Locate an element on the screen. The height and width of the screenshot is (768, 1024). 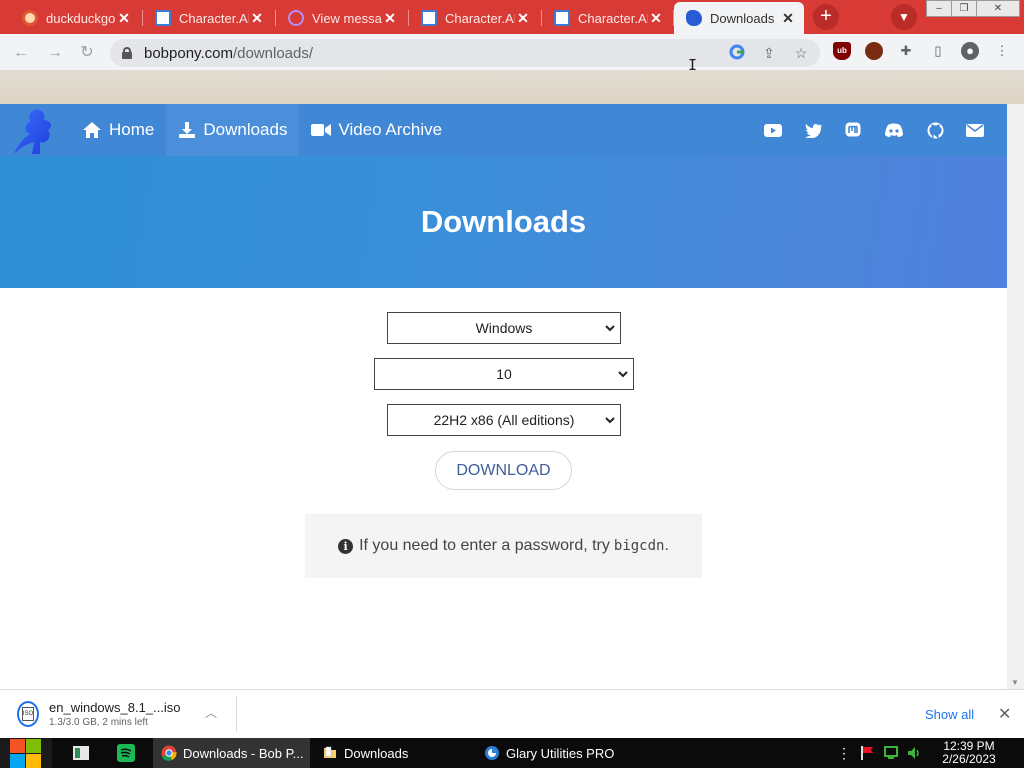
minimize-button: ‒ is located at coordinates (939, 8).